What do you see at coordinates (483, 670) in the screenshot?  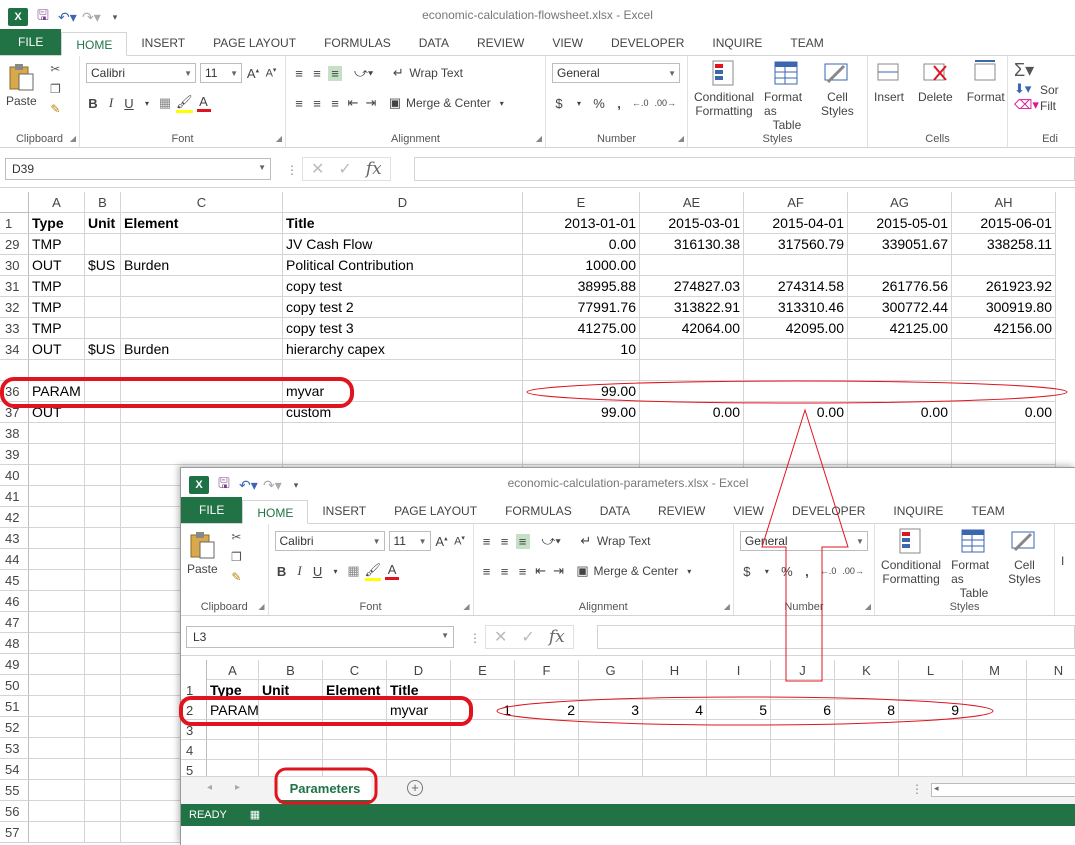 I see `column-header-e: E` at bounding box center [483, 670].